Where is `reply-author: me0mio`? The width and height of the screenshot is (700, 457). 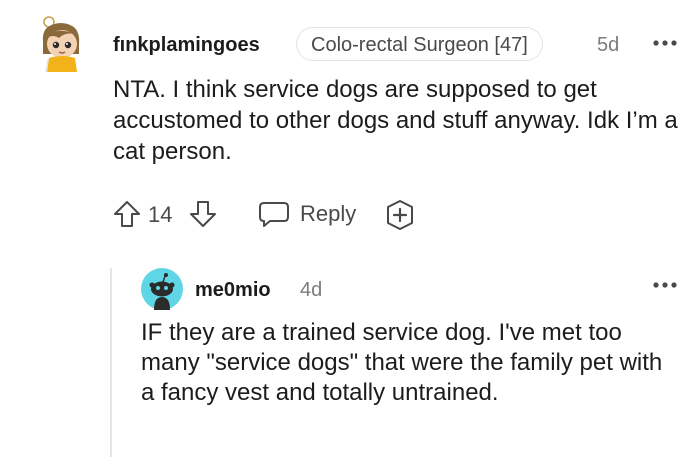
reply-author: me0mio is located at coordinates (233, 290).